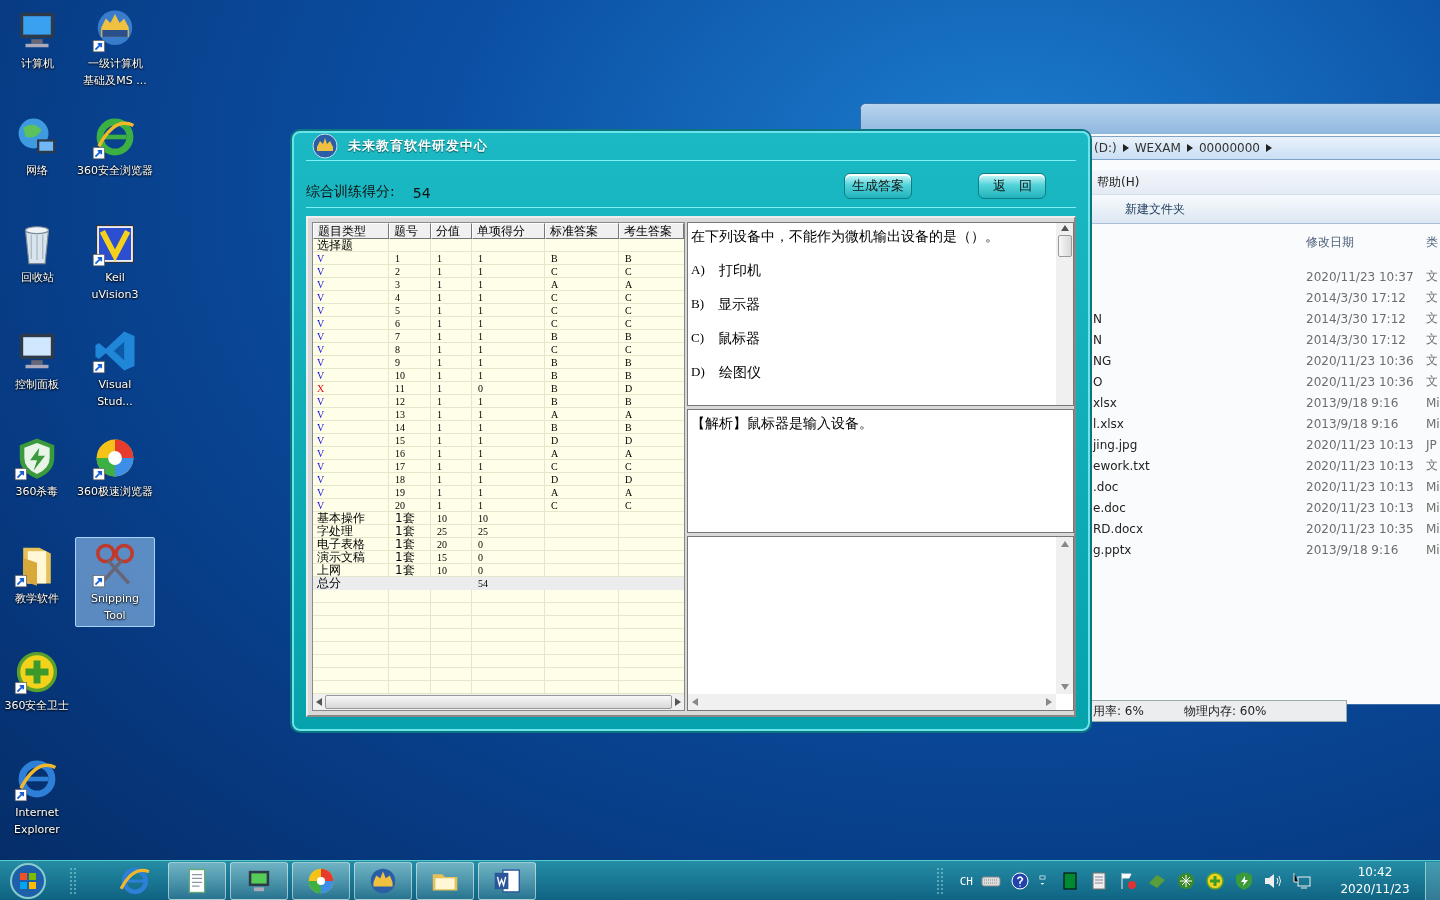 Image resolution: width=1440 pixels, height=900 pixels. Describe the element at coordinates (508, 231) in the screenshot. I see `column-header: 单项得分` at that location.